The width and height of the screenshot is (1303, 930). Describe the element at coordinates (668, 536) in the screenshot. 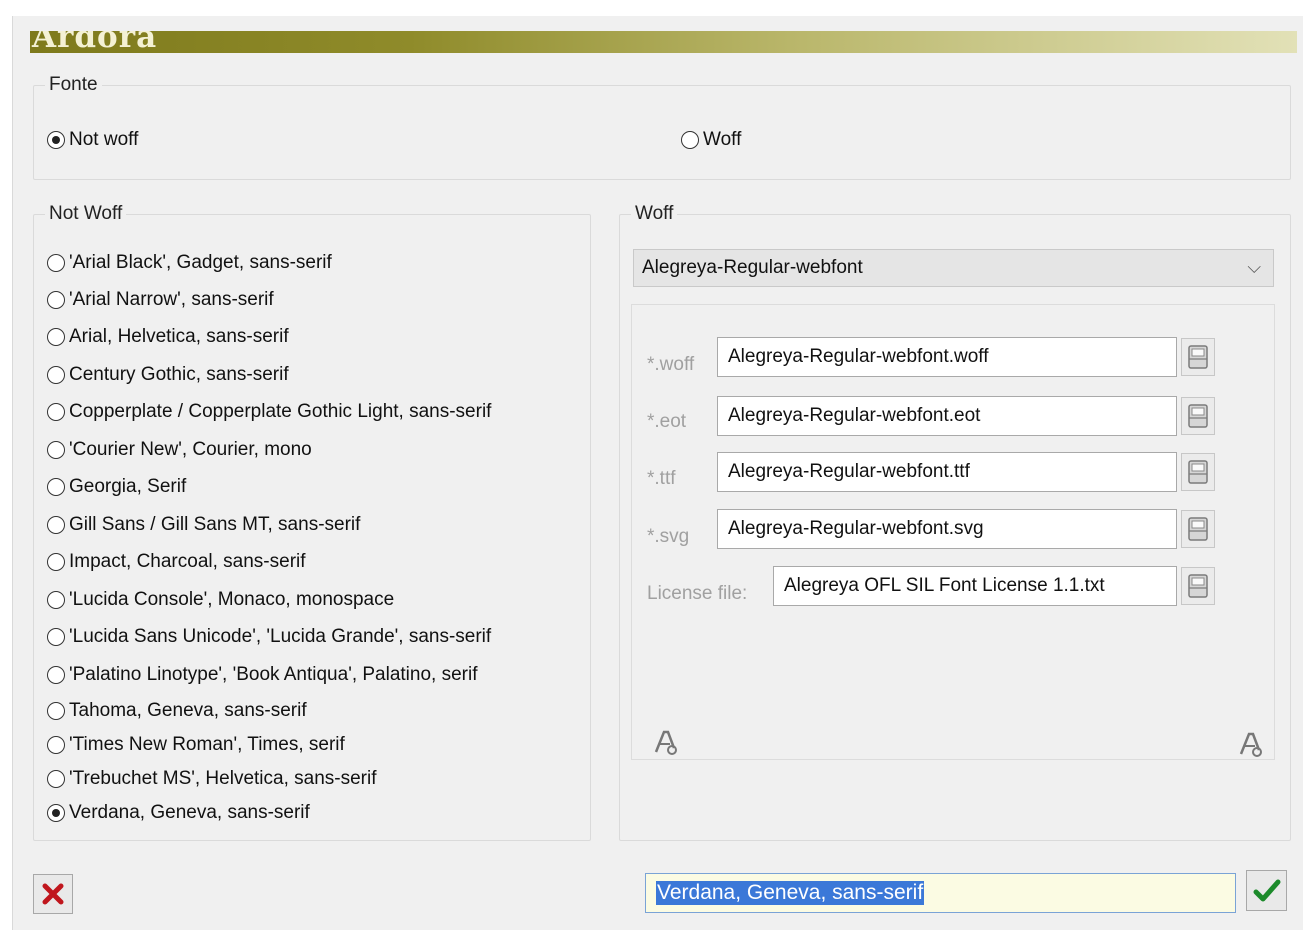

I see `svg-file-label: *.svg` at that location.